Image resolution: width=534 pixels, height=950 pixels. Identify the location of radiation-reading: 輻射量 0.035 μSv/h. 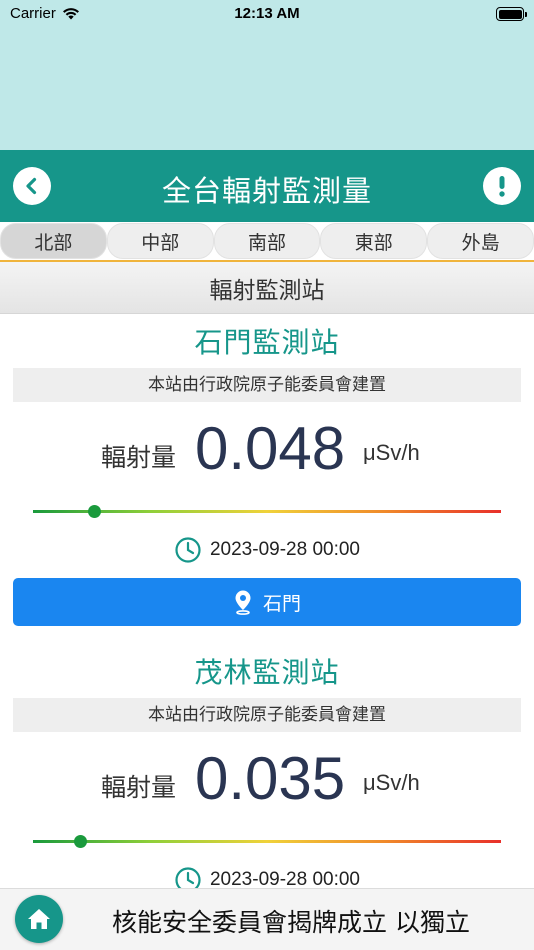
(267, 782).